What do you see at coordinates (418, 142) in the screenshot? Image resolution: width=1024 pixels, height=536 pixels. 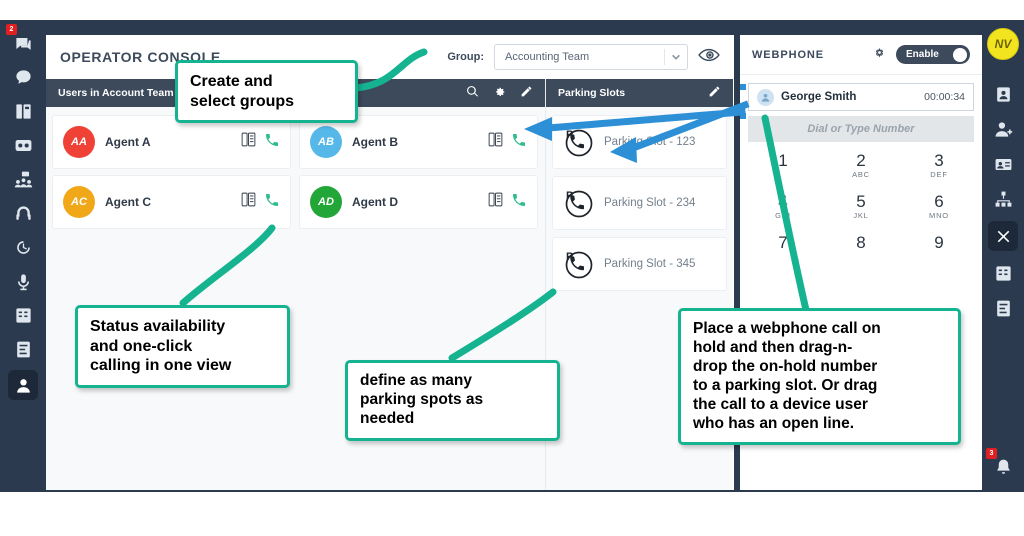 I see `list-item: AB Agent B` at bounding box center [418, 142].